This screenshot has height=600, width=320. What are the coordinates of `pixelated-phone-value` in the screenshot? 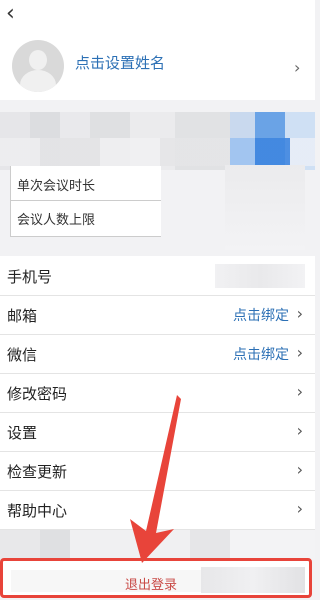 It's located at (260, 276).